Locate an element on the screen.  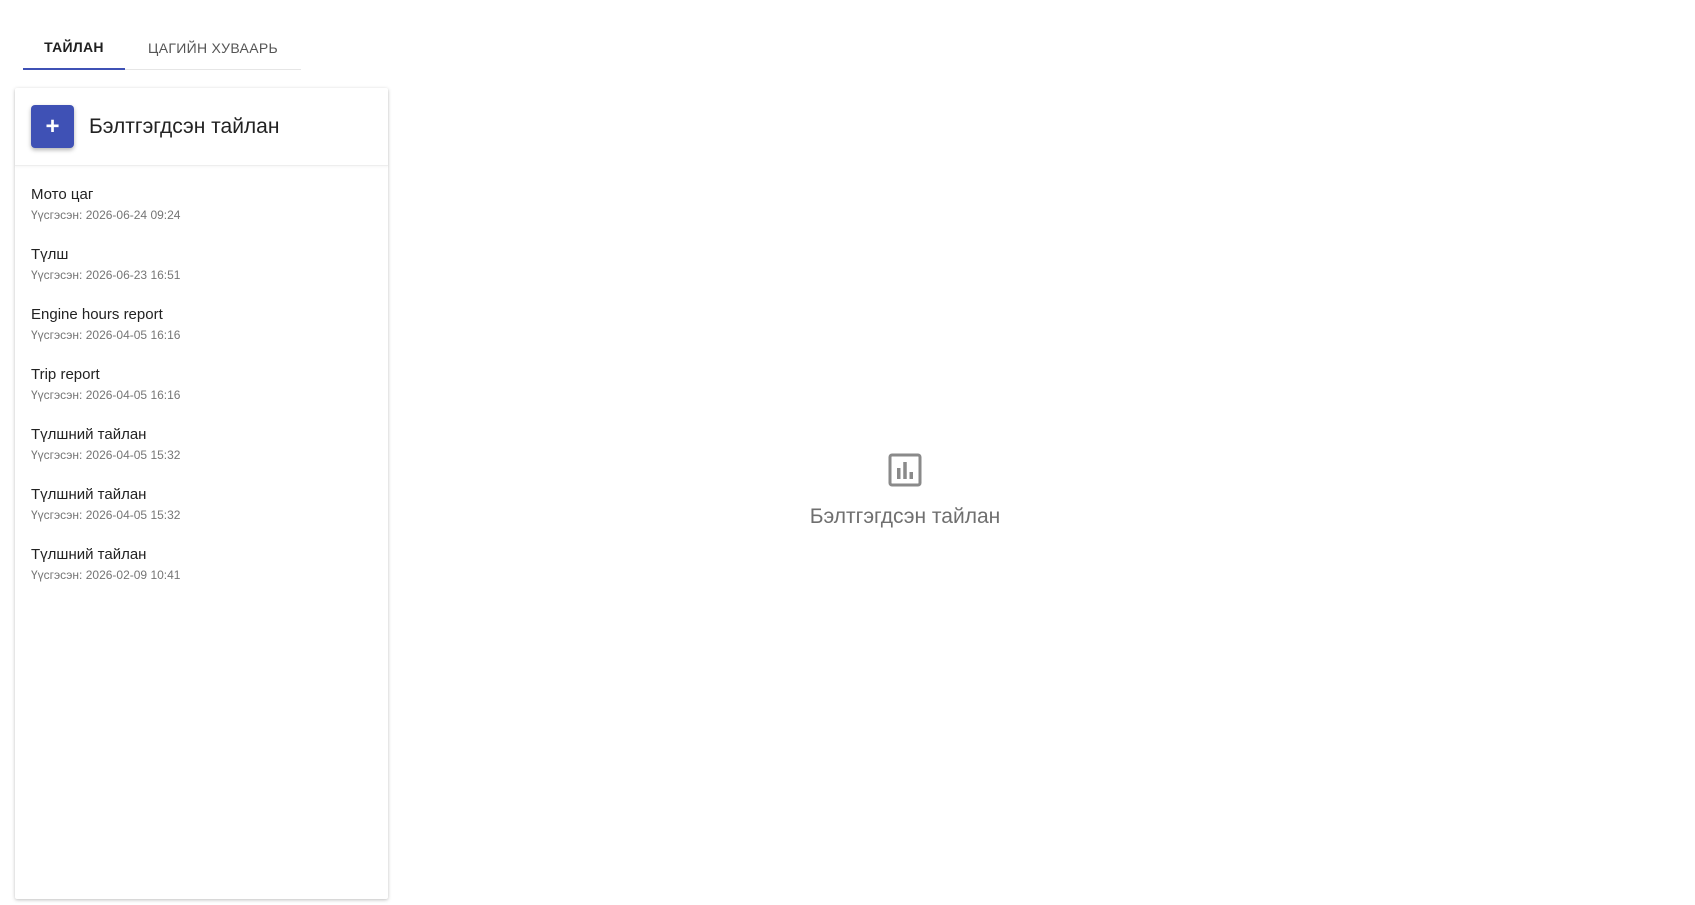
report-list-item: Trip report Үүсгэсэн: 2026-04-05 16:16 is located at coordinates (201, 387).